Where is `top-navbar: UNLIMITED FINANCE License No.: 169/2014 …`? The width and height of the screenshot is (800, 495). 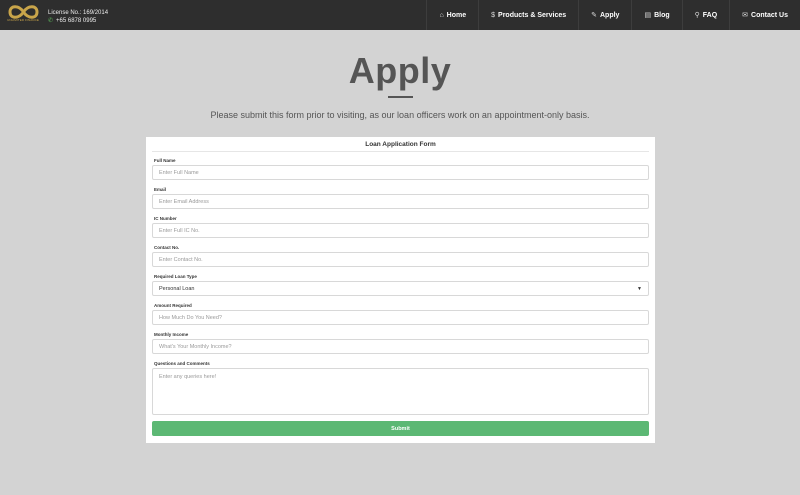
top-navbar: UNLIMITED FINANCE License No.: 169/2014 … is located at coordinates (400, 15).